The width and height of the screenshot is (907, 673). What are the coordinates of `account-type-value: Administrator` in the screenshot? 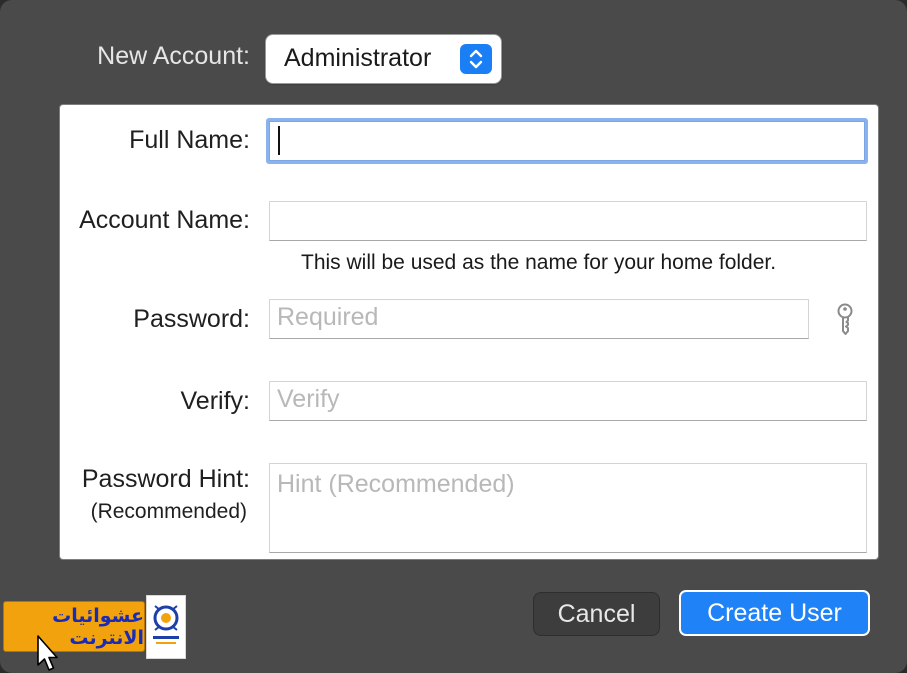 It's located at (358, 58).